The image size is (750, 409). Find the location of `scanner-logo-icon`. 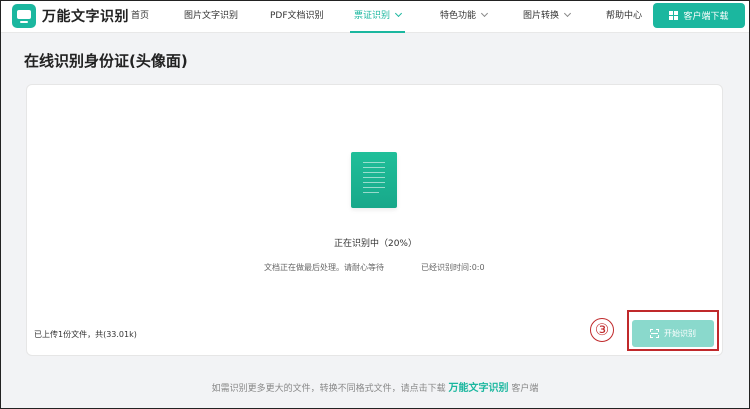

scanner-logo-icon is located at coordinates (24, 16).